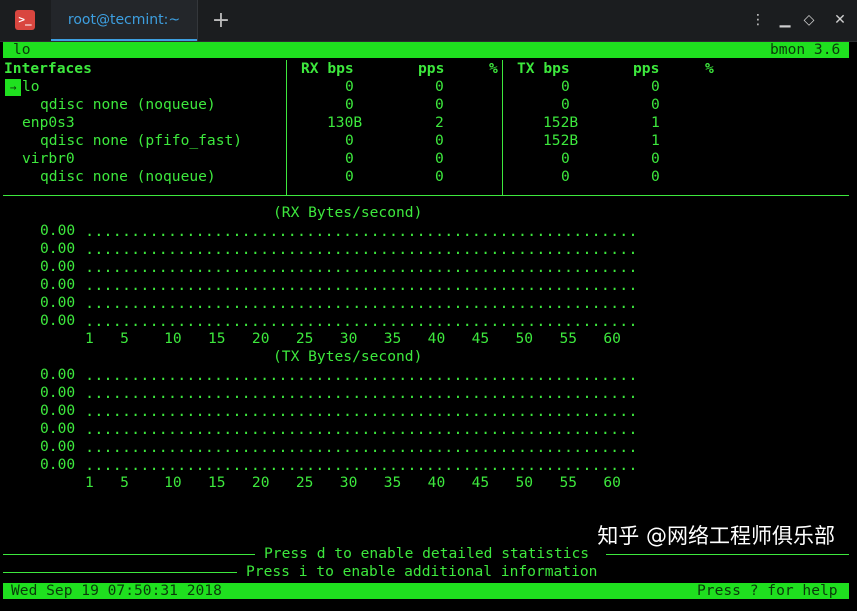  Describe the element at coordinates (22, 49) in the screenshot. I see `selected-interface: lo` at that location.